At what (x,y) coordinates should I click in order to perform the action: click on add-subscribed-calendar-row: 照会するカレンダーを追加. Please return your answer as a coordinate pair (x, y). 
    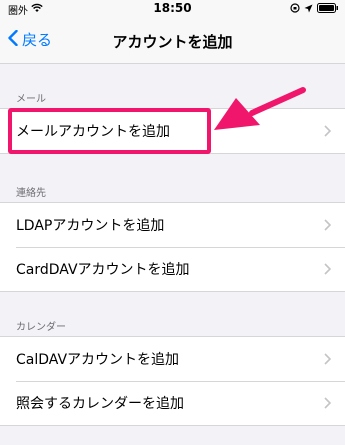
    Looking at the image, I should click on (172, 403).